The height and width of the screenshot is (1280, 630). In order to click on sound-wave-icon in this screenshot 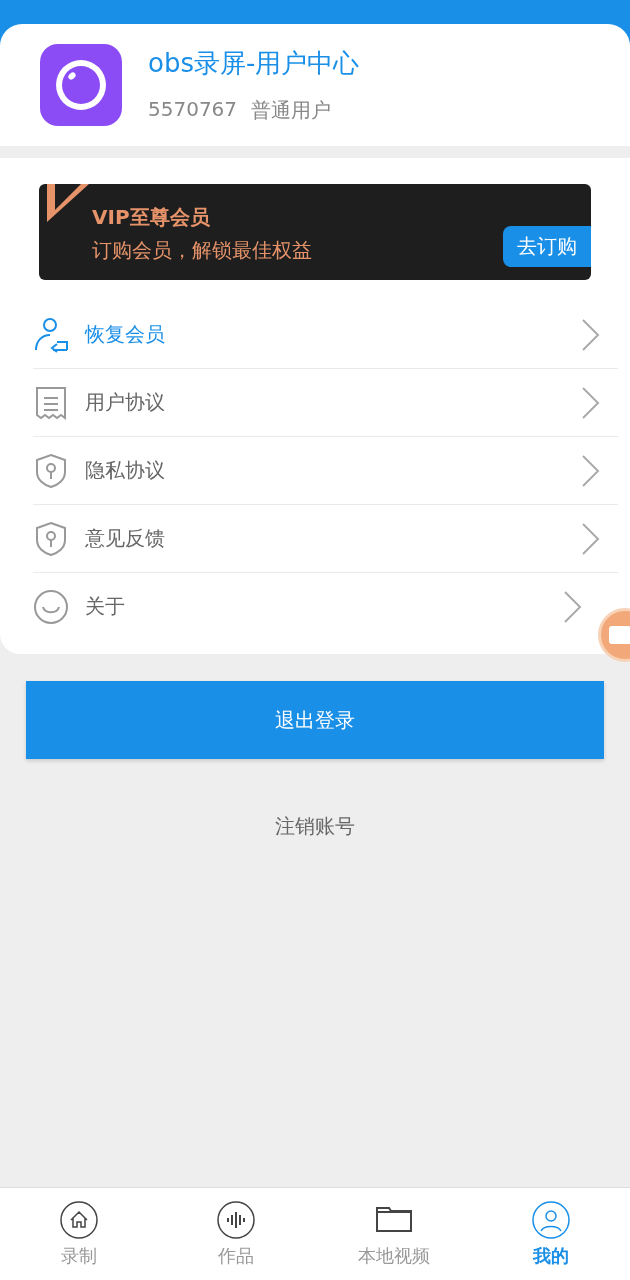, I will do `click(236, 1220)`.